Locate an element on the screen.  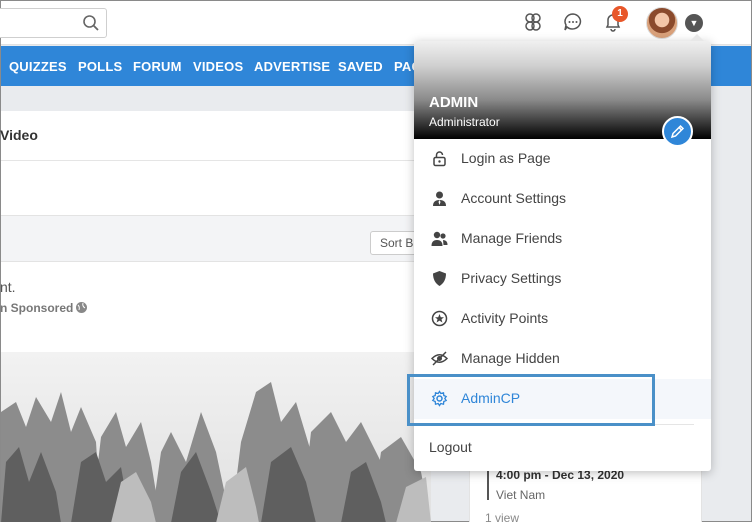
pencil-icon is located at coordinates (677, 131).